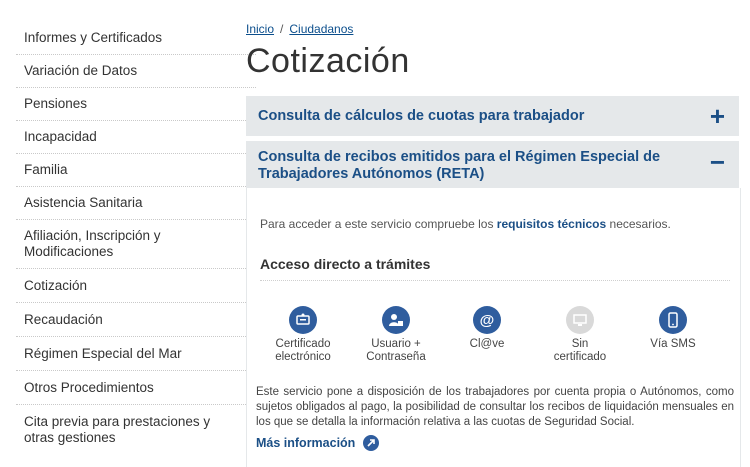 The image size is (750, 467). What do you see at coordinates (328, 61) in the screenshot?
I see `page-title: Cotización` at bounding box center [328, 61].